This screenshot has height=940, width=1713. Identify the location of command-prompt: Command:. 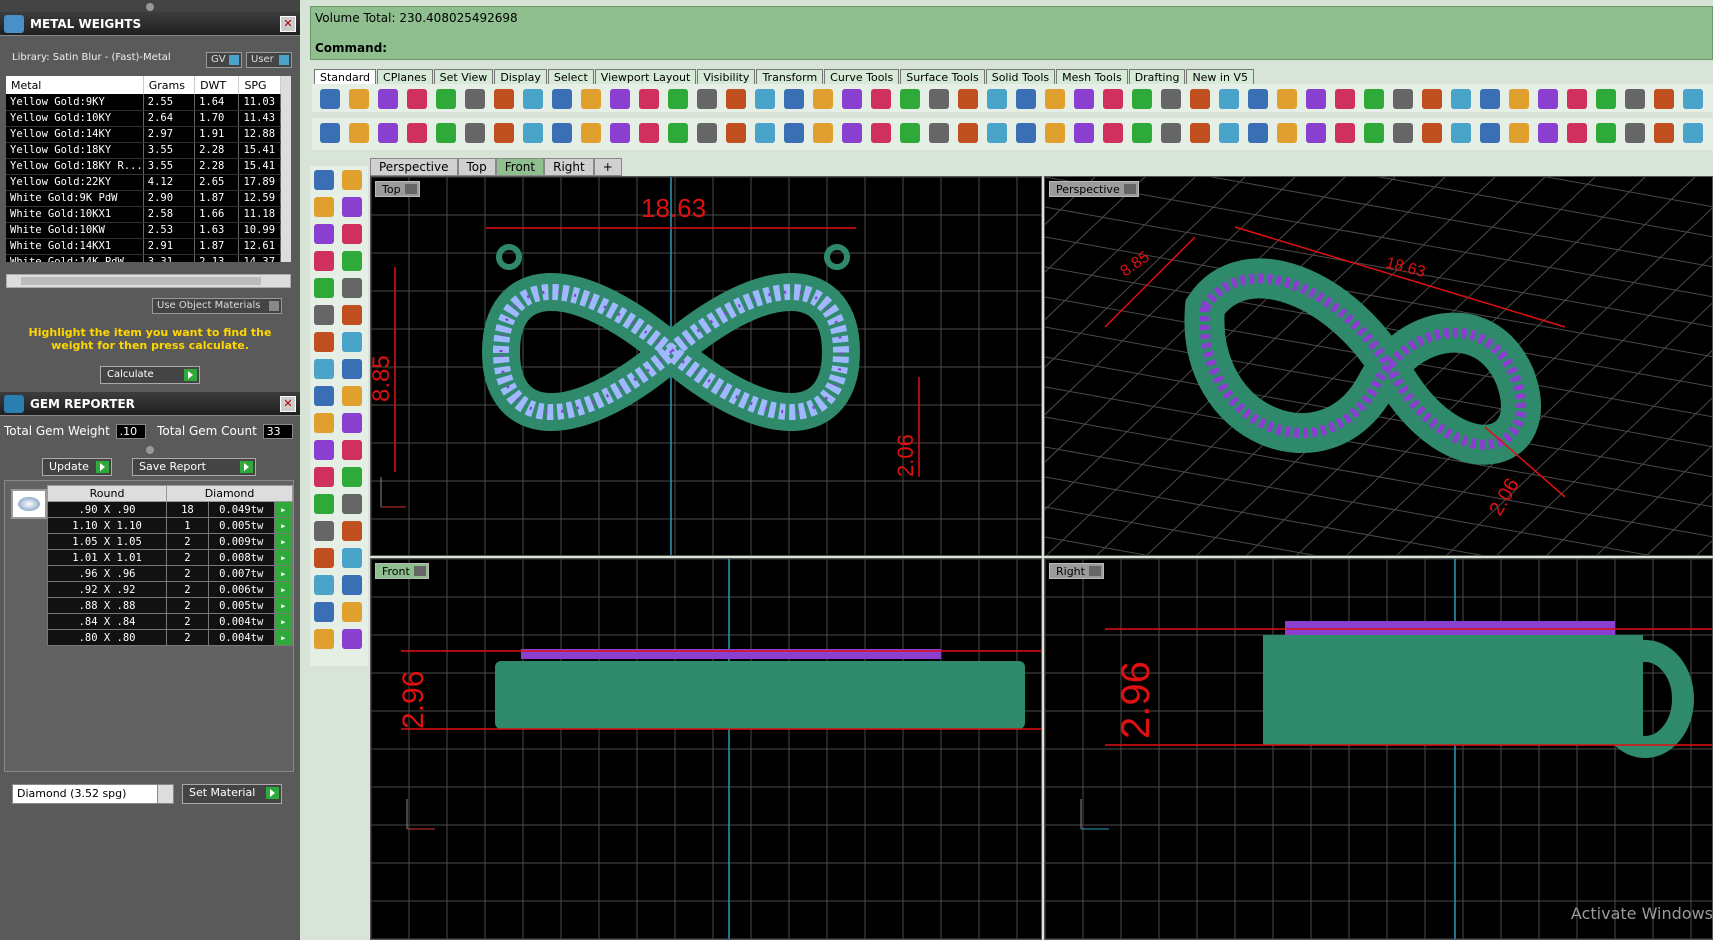
(351, 48).